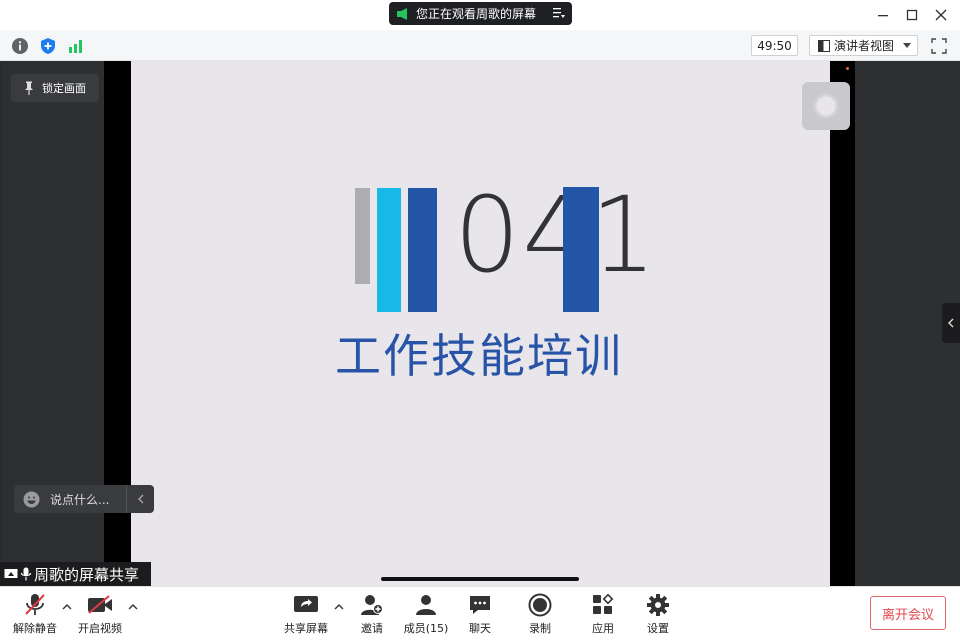  What do you see at coordinates (372, 628) in the screenshot?
I see `invite-label: 邀请` at bounding box center [372, 628].